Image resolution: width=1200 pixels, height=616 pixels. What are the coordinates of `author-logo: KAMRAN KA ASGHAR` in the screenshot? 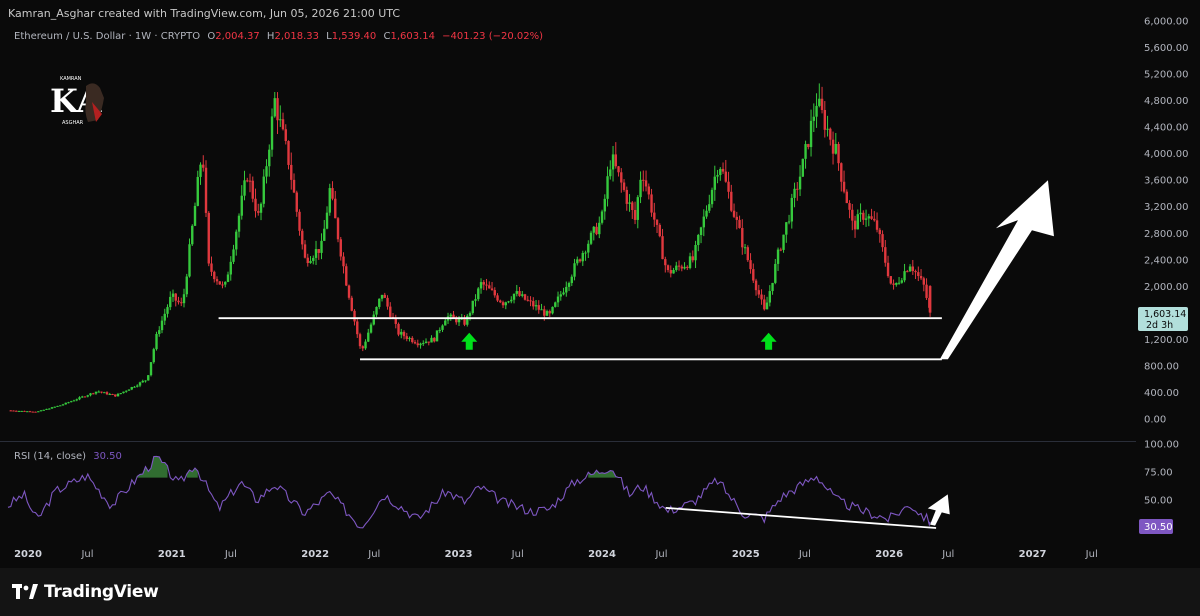 It's located at (79, 99).